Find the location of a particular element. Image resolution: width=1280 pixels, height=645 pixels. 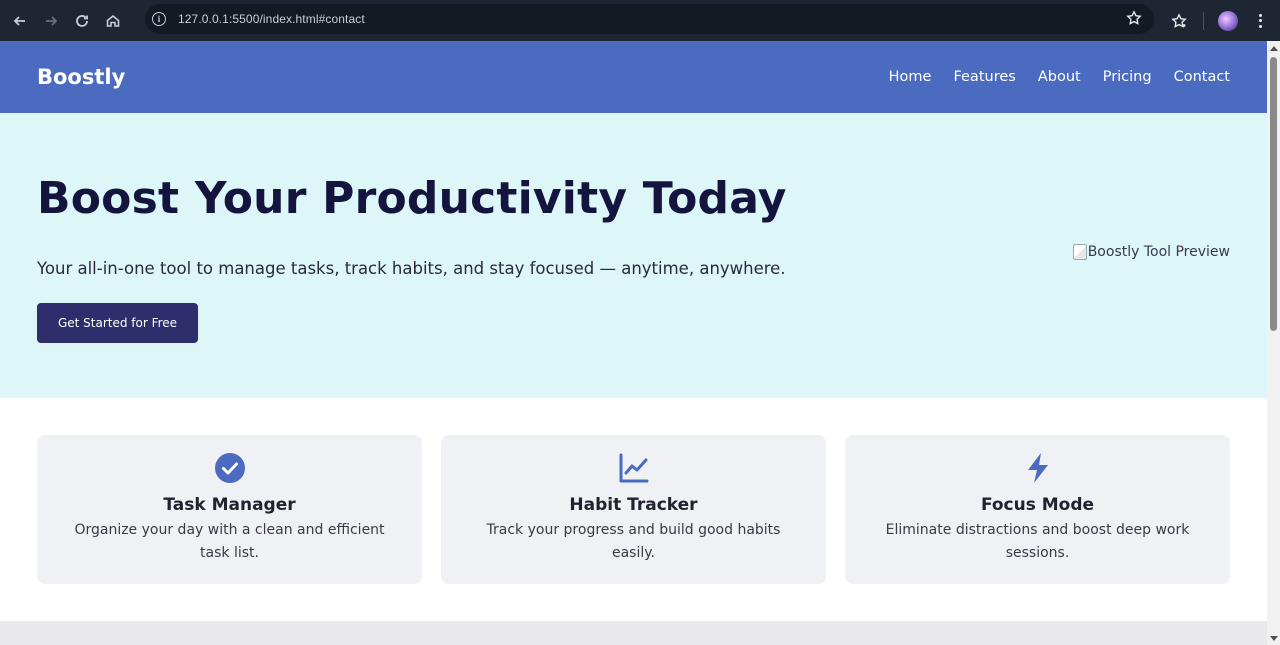

check-circle-icon is located at coordinates (229, 468).